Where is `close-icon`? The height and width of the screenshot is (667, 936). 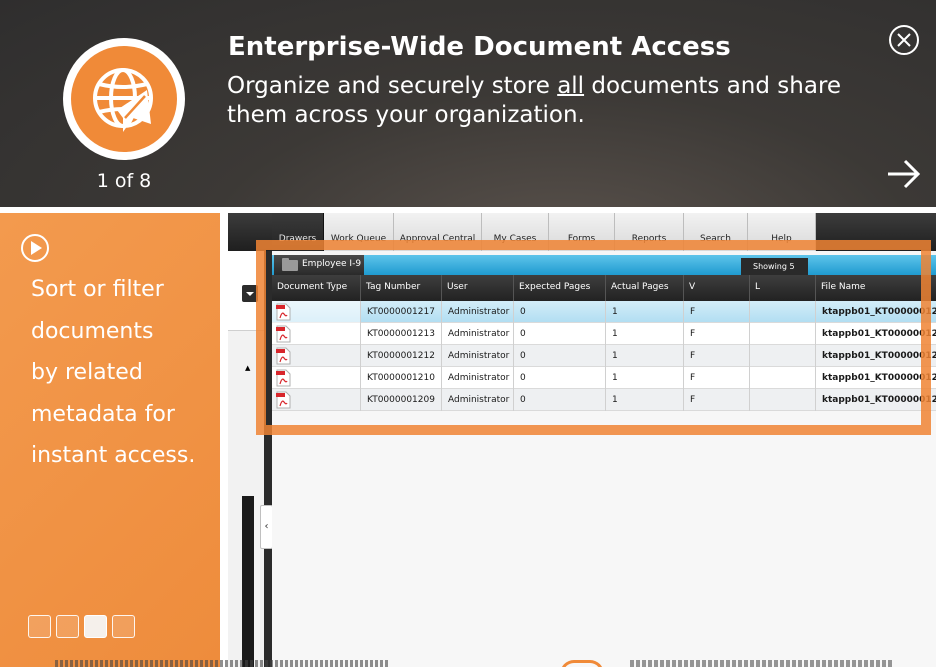
close-icon is located at coordinates (904, 40).